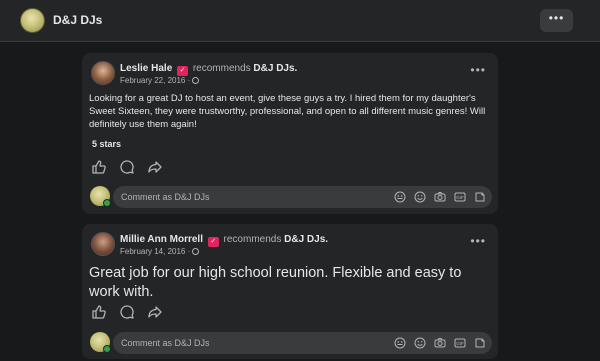 The height and width of the screenshot is (361, 600). What do you see at coordinates (556, 20) in the screenshot?
I see `header-more-button: •••` at bounding box center [556, 20].